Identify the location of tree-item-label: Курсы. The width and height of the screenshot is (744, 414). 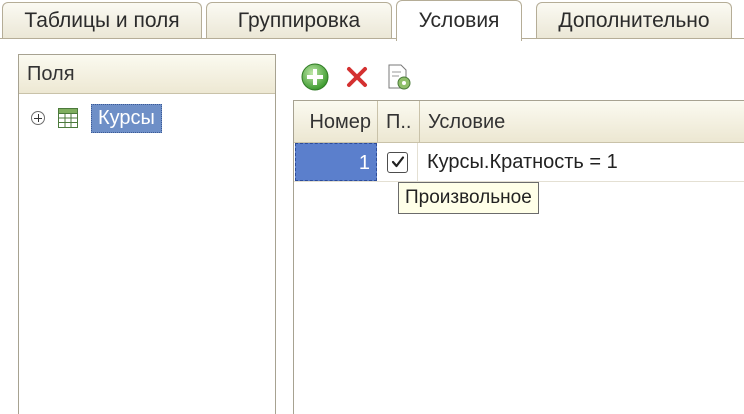
(126, 118).